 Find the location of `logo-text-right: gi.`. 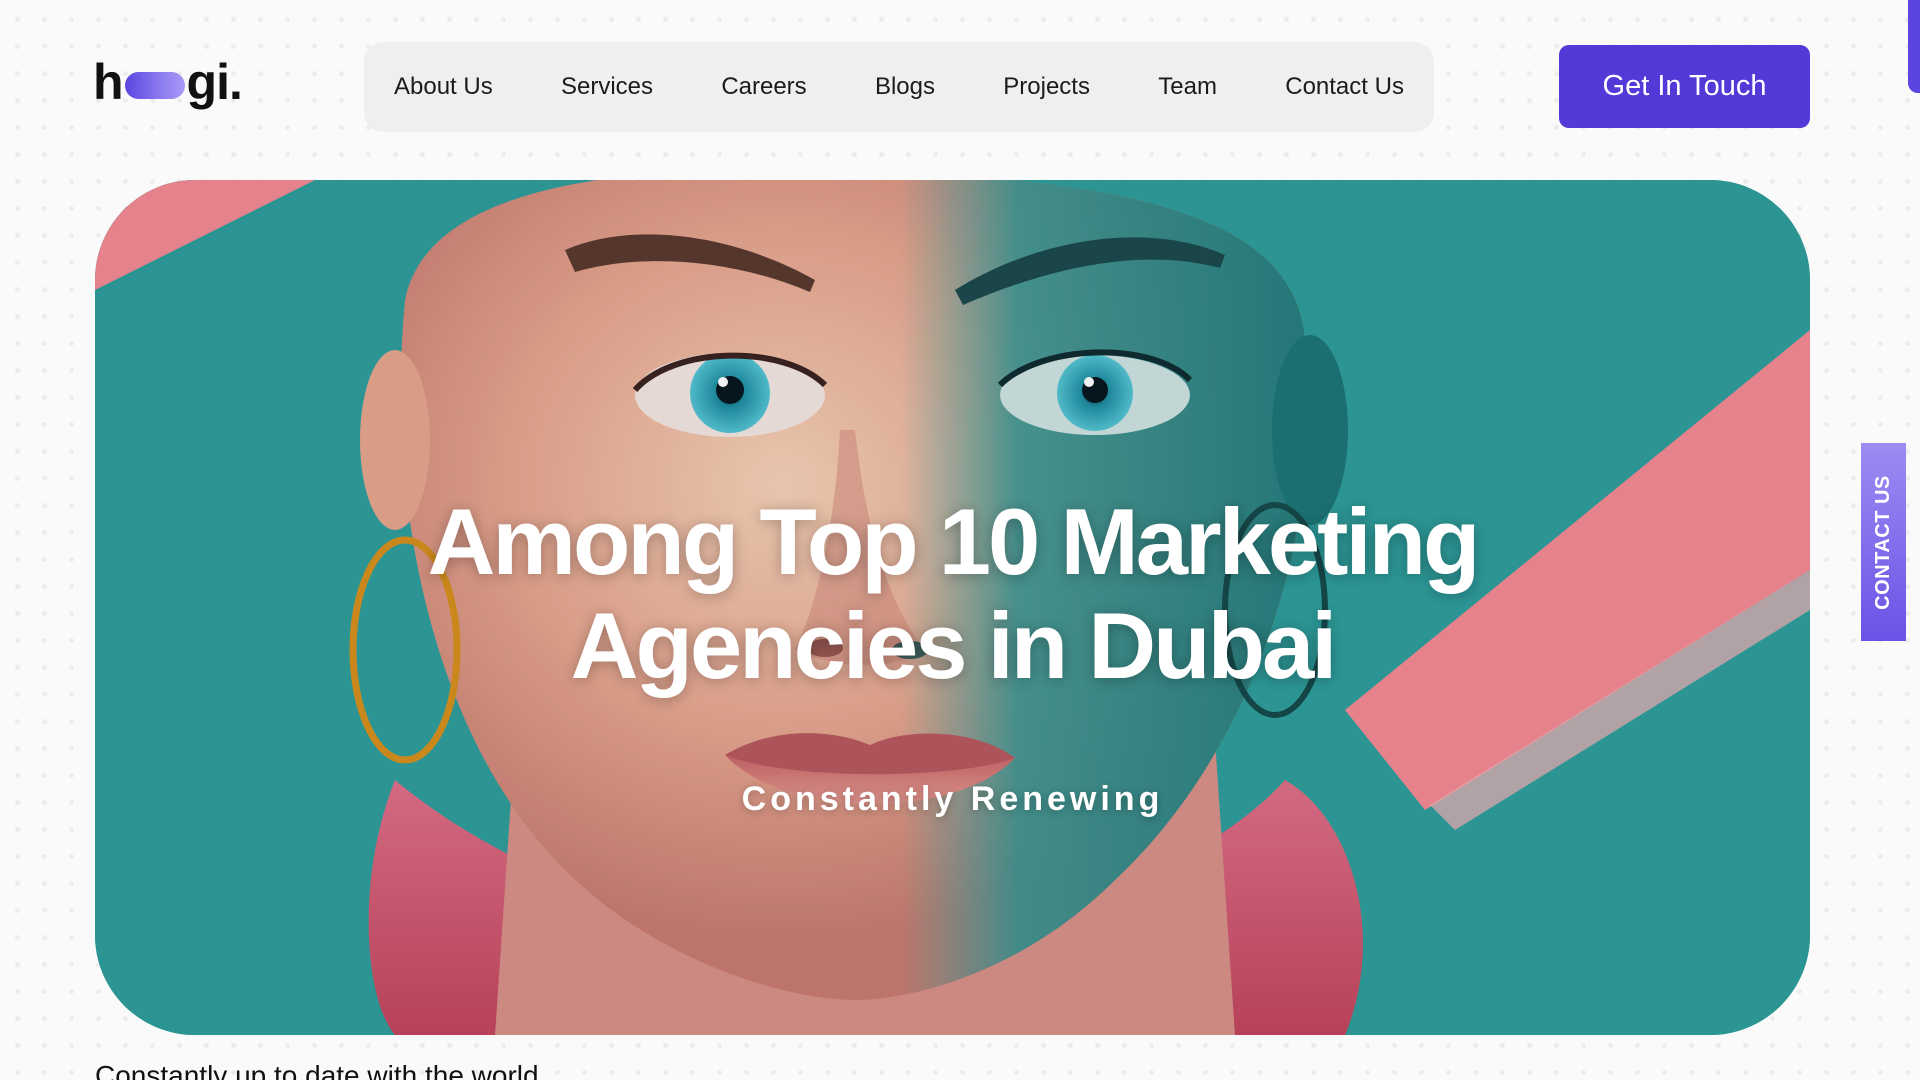

logo-text-right: gi. is located at coordinates (214, 82).